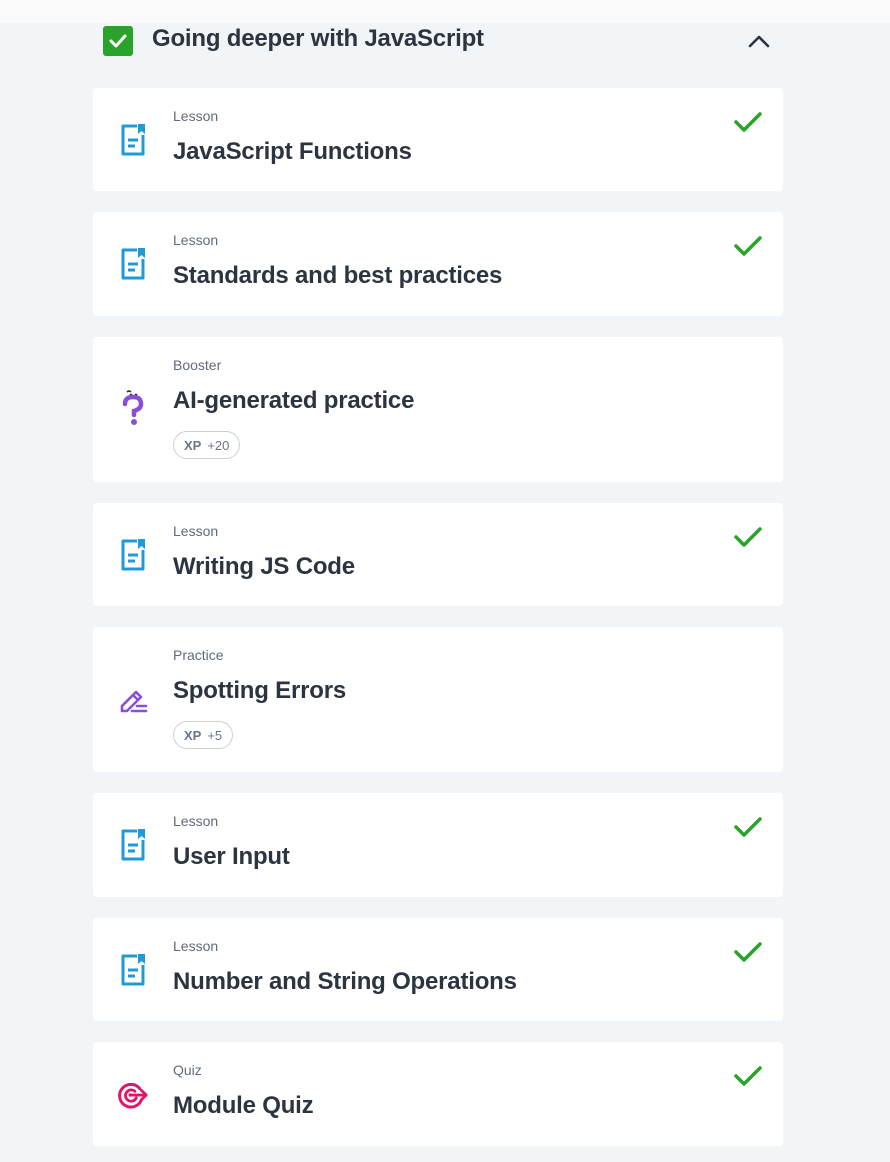 This screenshot has width=890, height=1162. I want to click on target-icon, so click(133, 1096).